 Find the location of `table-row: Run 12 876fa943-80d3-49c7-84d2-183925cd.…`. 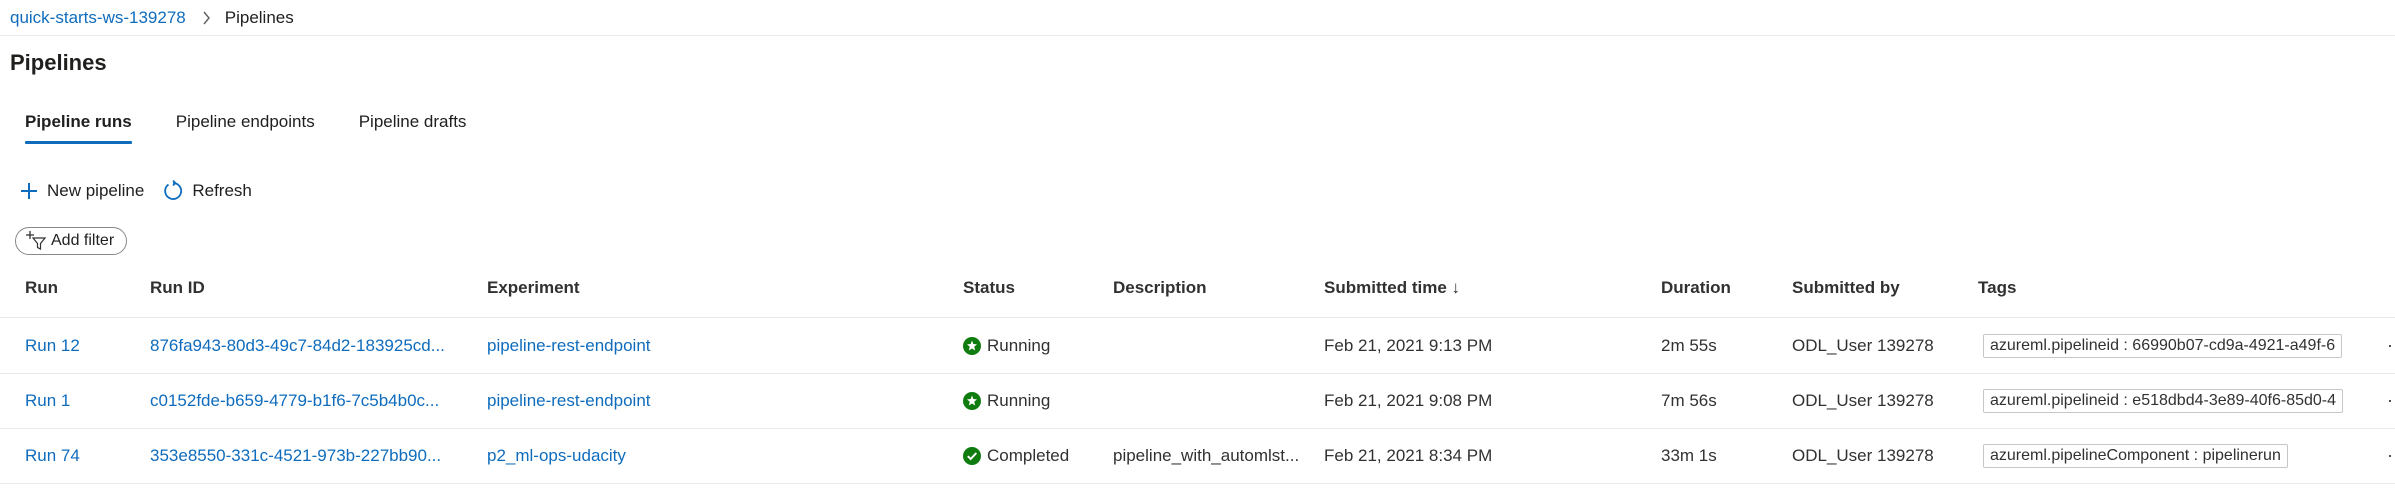

table-row: Run 12 876fa943-80d3-49c7-84d2-183925cd.… is located at coordinates (1197, 346).